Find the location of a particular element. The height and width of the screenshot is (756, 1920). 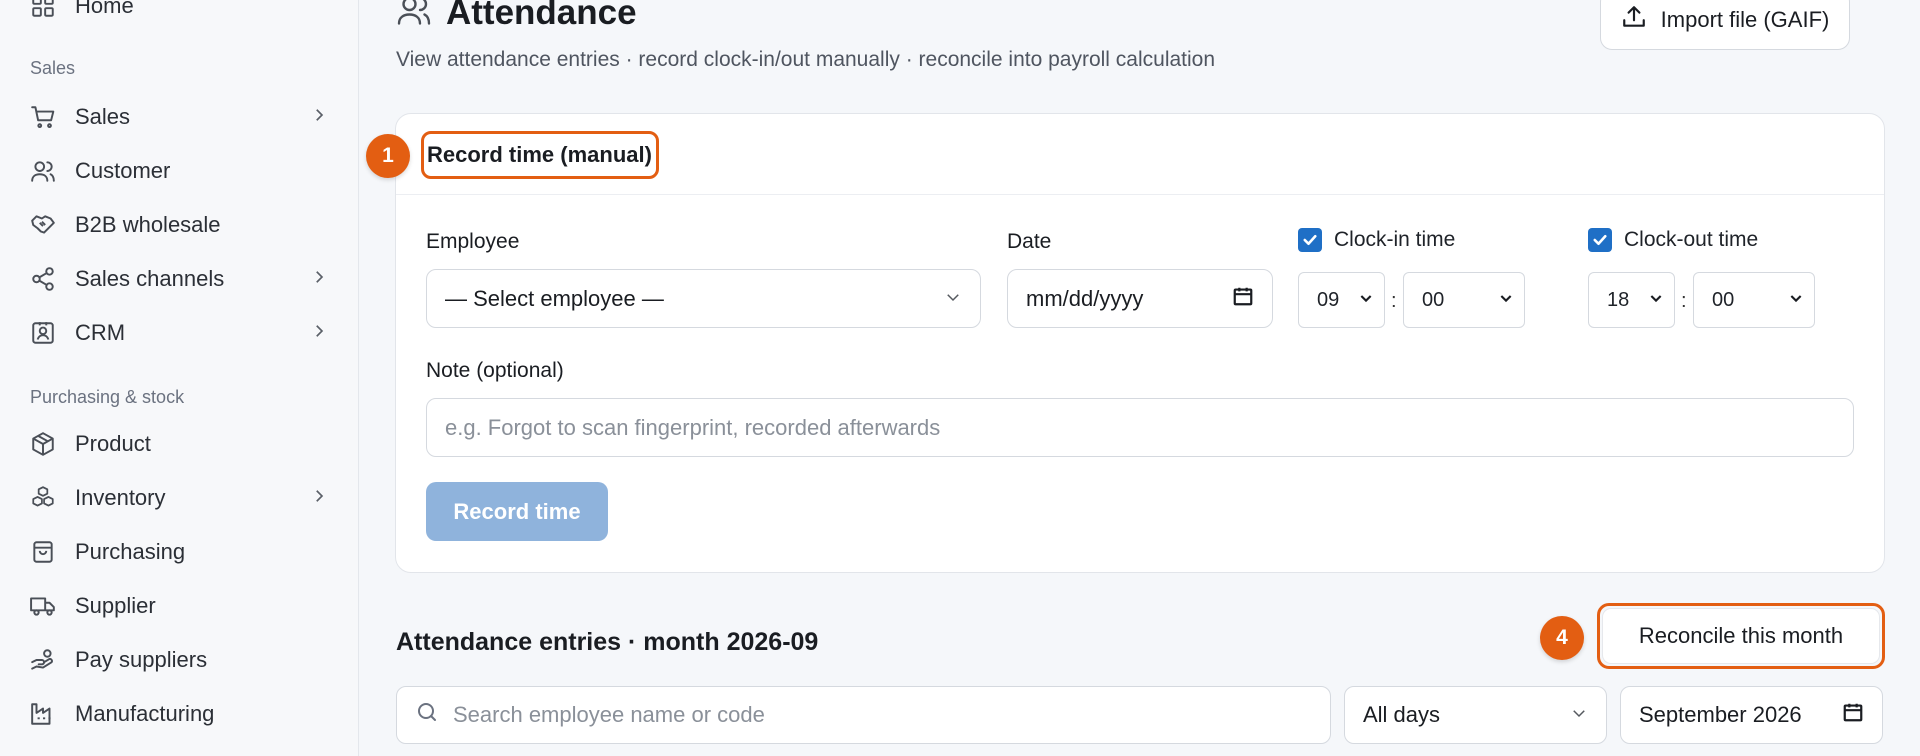

page-header: Attendance is located at coordinates (516, 16).